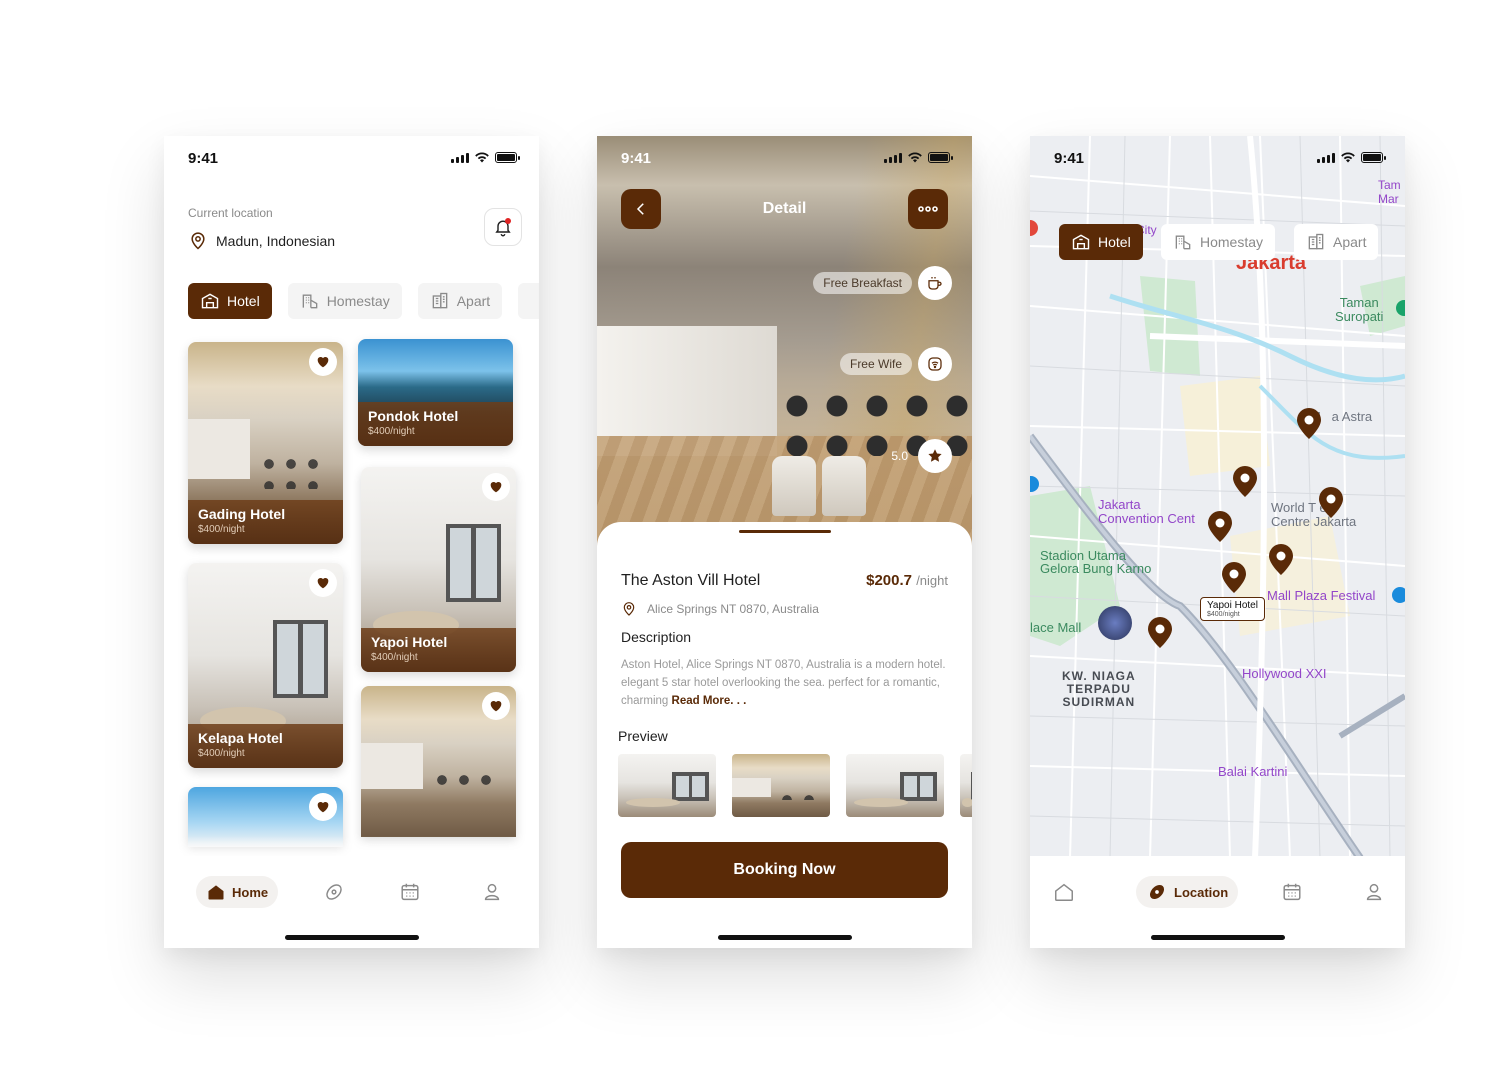 The width and height of the screenshot is (1504, 1084). I want to click on map-chip-homestay: Homestay, so click(1218, 242).